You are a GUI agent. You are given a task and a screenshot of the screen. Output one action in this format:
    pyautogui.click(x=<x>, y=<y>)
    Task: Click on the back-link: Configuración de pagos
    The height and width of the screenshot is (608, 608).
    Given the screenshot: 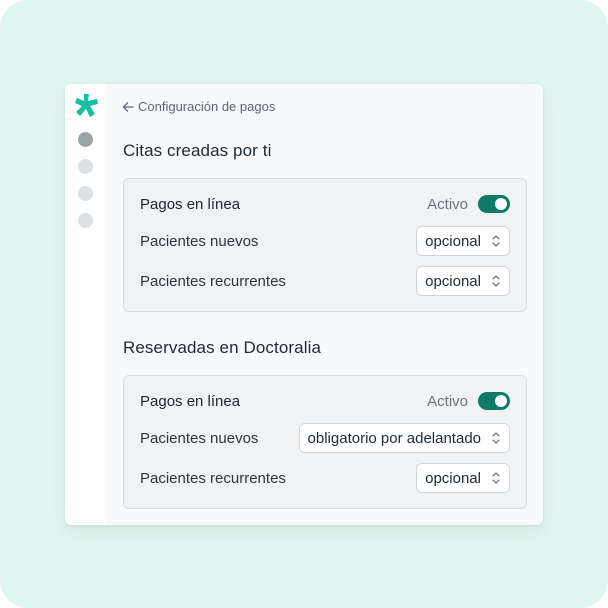 What is the action you would take?
    pyautogui.click(x=198, y=106)
    